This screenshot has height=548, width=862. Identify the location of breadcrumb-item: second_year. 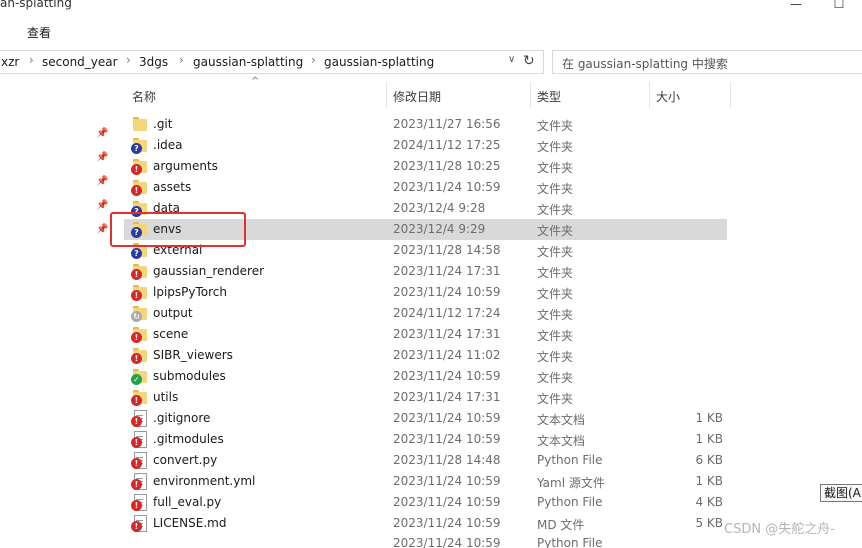
(80, 62).